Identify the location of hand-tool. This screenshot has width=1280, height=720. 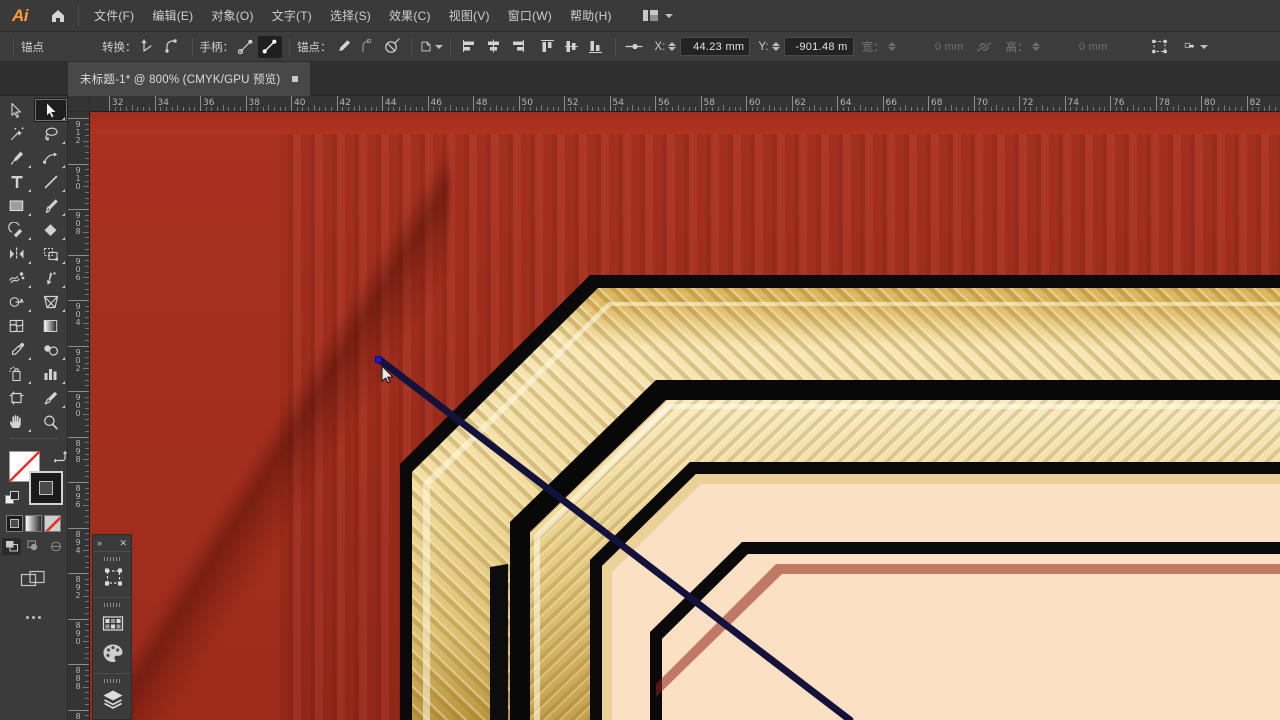
(17, 422).